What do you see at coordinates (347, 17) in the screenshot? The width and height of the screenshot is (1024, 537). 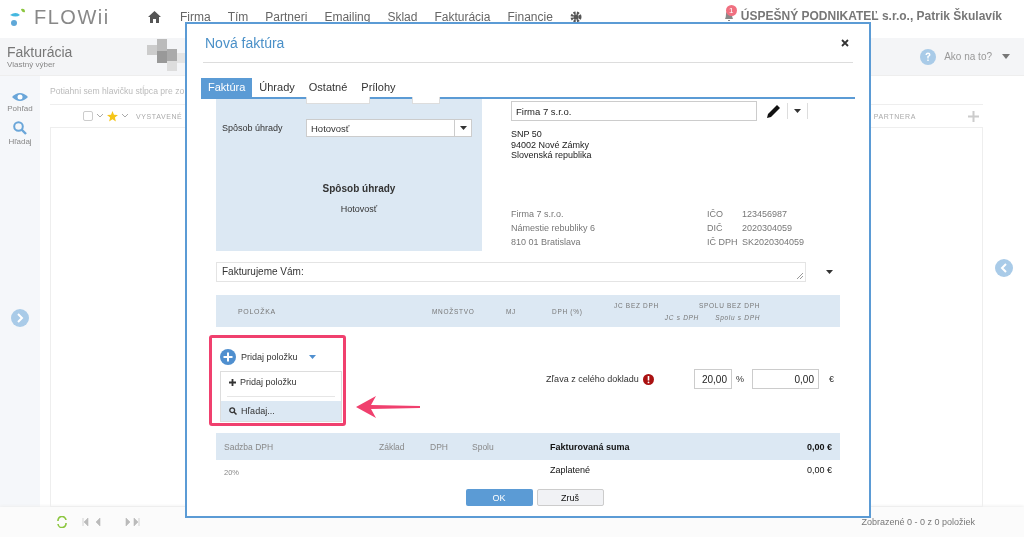 I see `nav-link: Emailing` at bounding box center [347, 17].